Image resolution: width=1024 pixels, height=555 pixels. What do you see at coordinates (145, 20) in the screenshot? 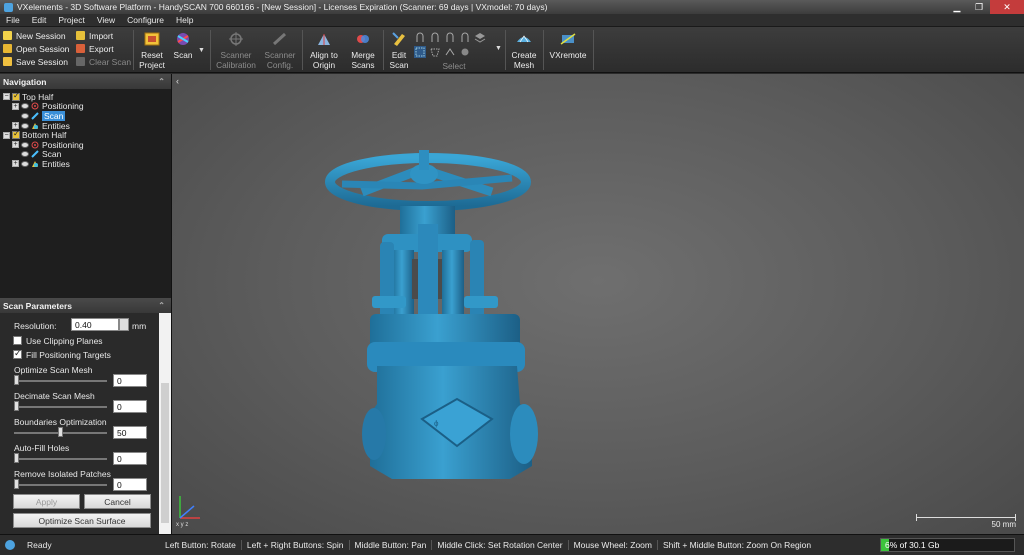
I see `menu-configure: Configure` at bounding box center [145, 20].